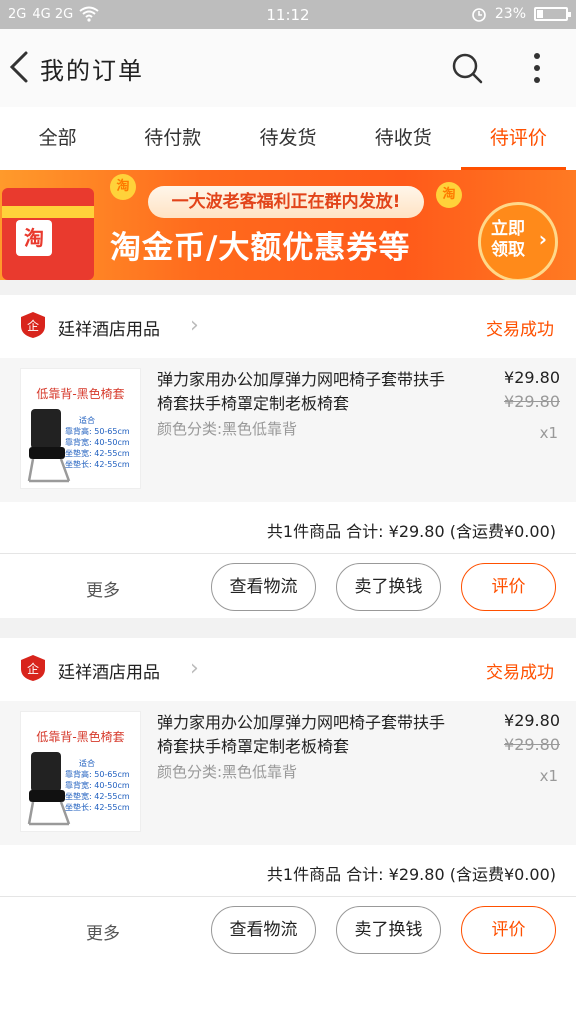 This screenshot has height=1024, width=576. I want to click on page-title: 我的订单, so click(92, 71).